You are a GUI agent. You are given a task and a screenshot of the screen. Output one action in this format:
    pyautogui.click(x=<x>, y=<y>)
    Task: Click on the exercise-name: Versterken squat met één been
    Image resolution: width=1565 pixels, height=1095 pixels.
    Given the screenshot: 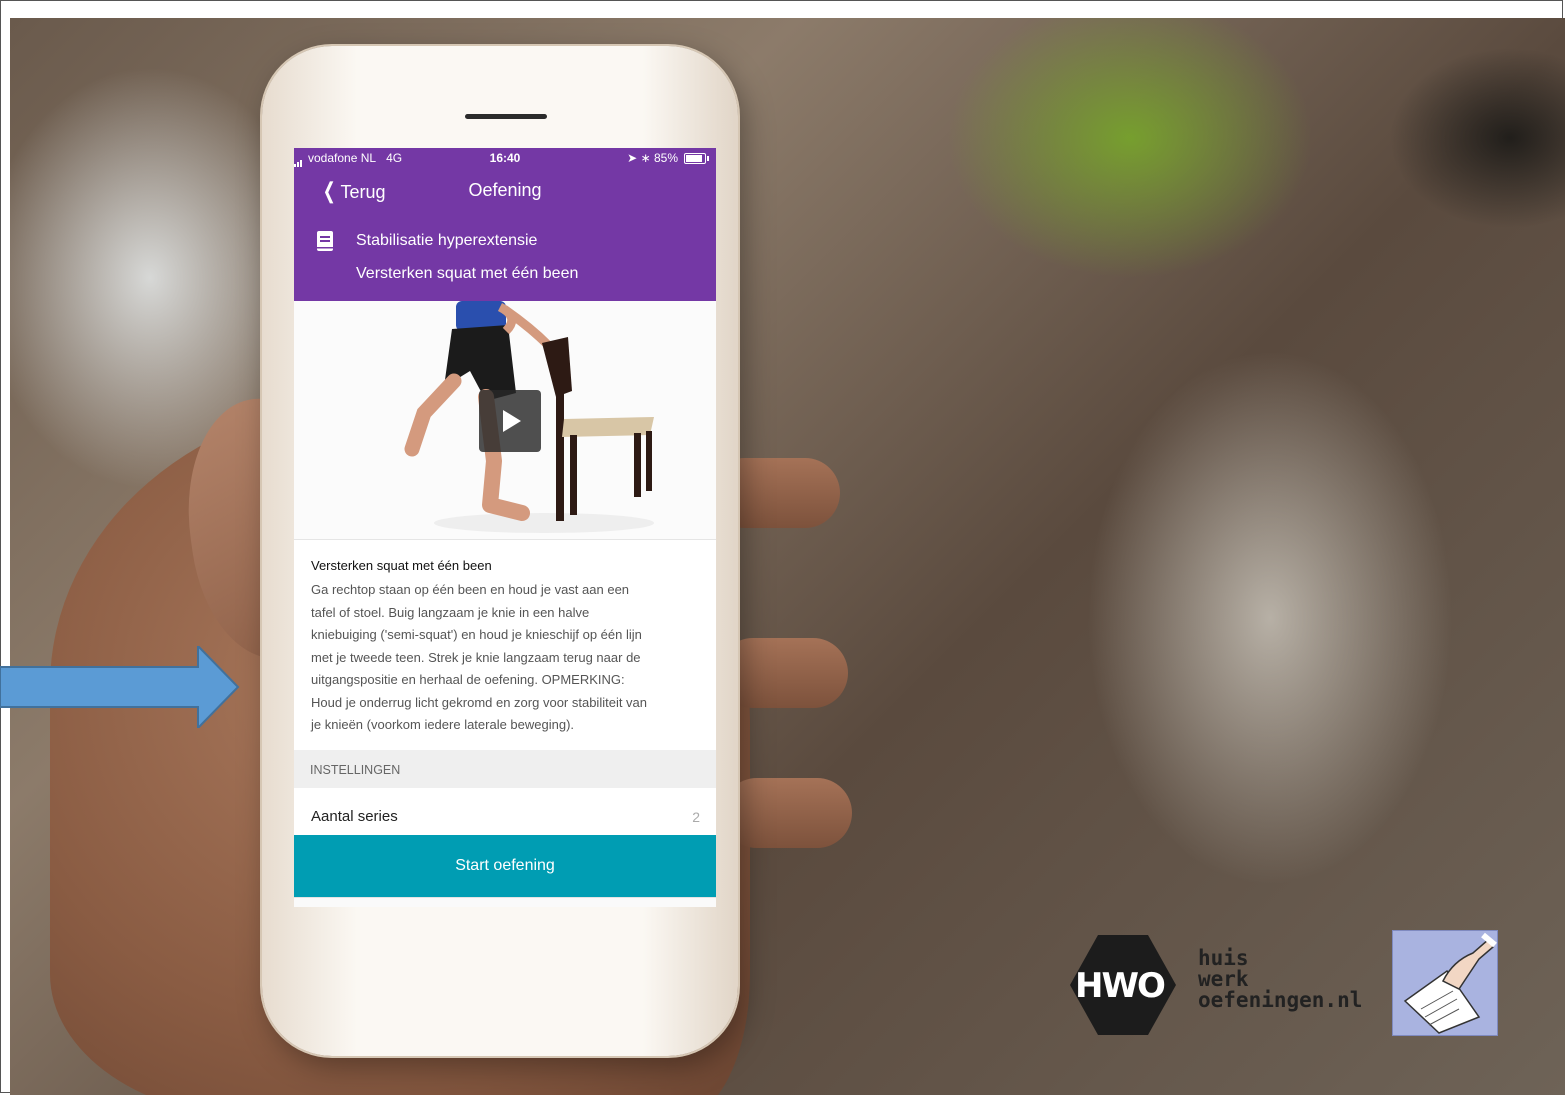 What is the action you would take?
    pyautogui.click(x=467, y=273)
    